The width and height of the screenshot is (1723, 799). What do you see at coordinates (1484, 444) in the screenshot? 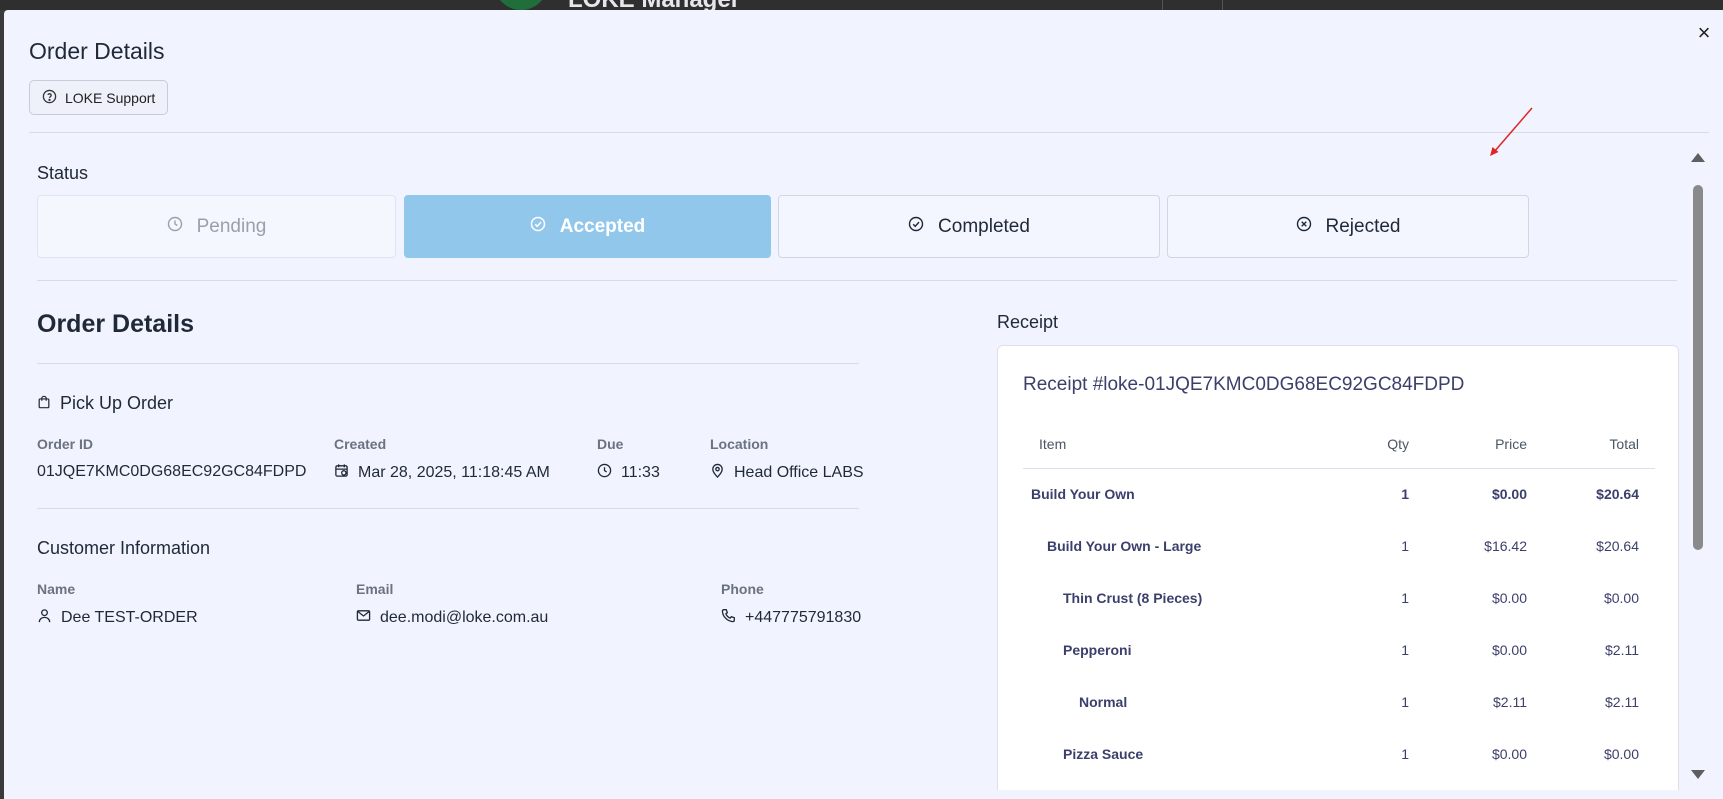
I see `column-header-price: Price` at bounding box center [1484, 444].